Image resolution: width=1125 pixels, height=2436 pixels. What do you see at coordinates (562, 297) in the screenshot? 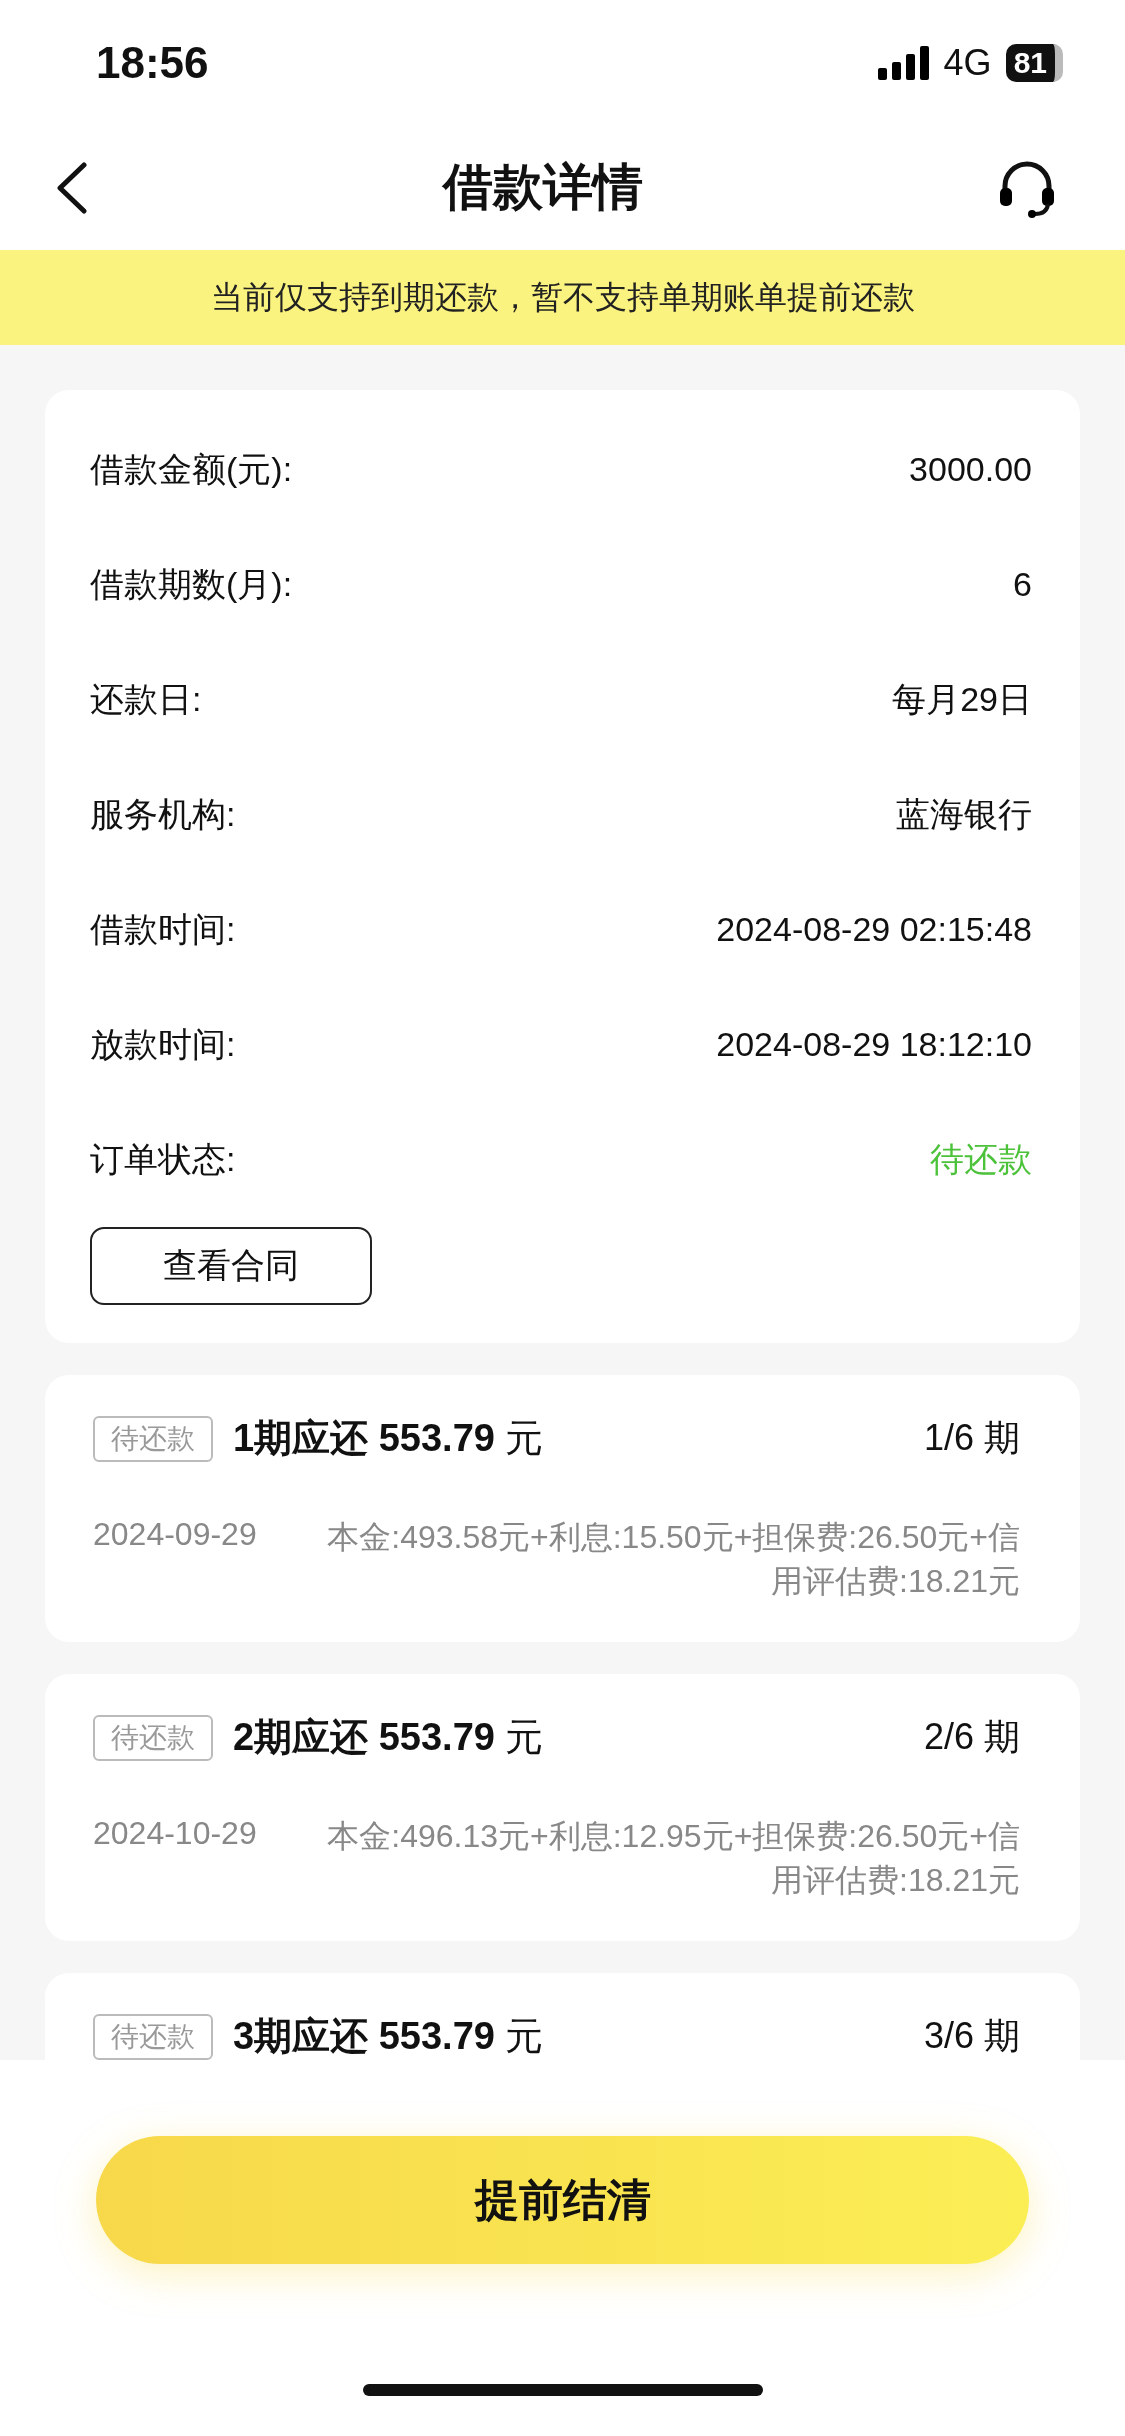
I see `notice-banner: 当前仅支持到期还款，暂不支持单期账单提前还款` at bounding box center [562, 297].